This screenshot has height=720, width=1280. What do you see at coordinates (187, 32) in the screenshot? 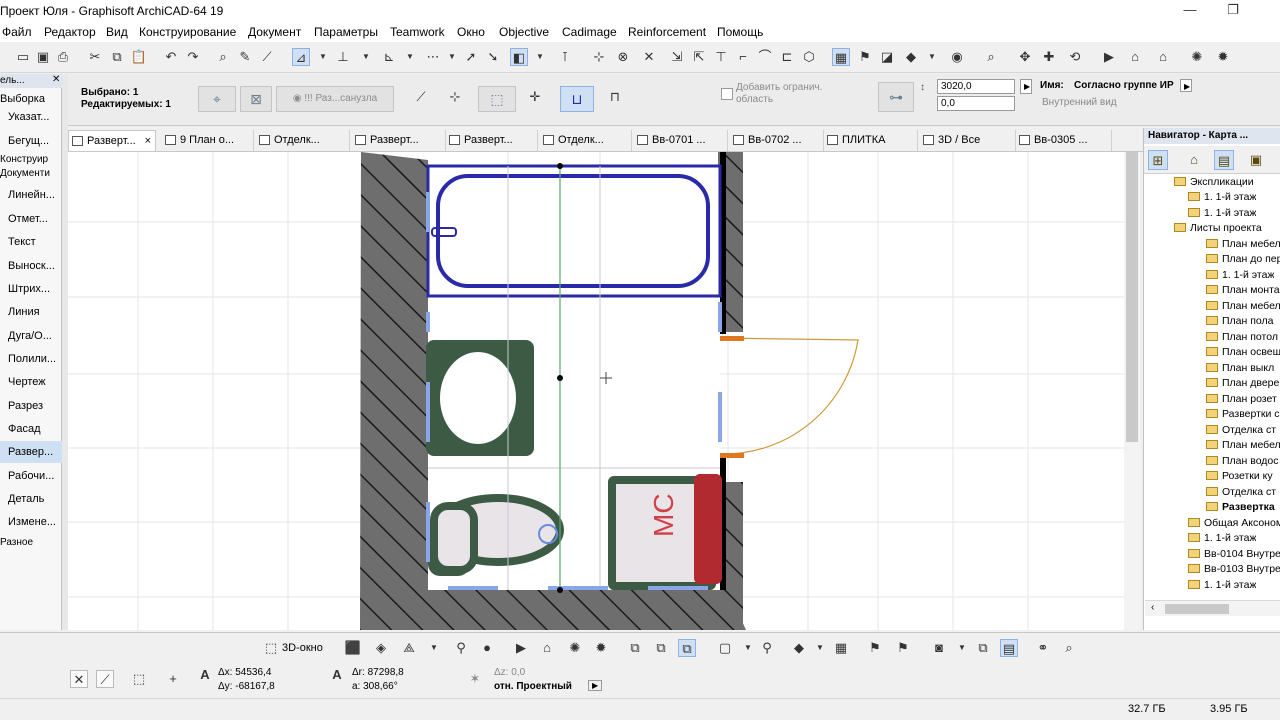
I see `menu-design: Конструирование` at bounding box center [187, 32].